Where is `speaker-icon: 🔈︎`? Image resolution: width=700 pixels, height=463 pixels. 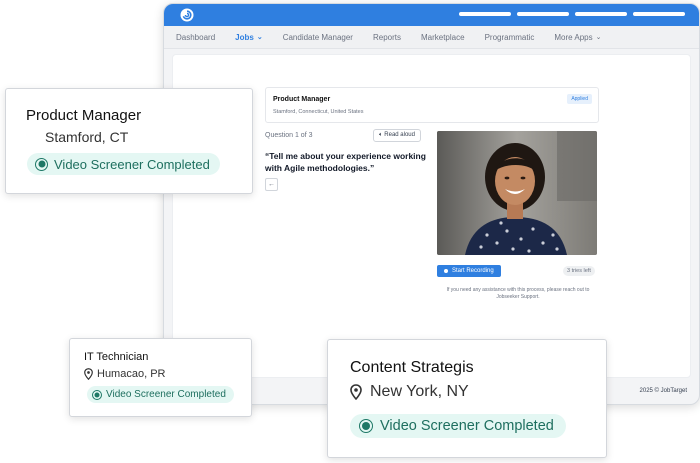
speaker-icon: 🔈︎ is located at coordinates (381, 135).